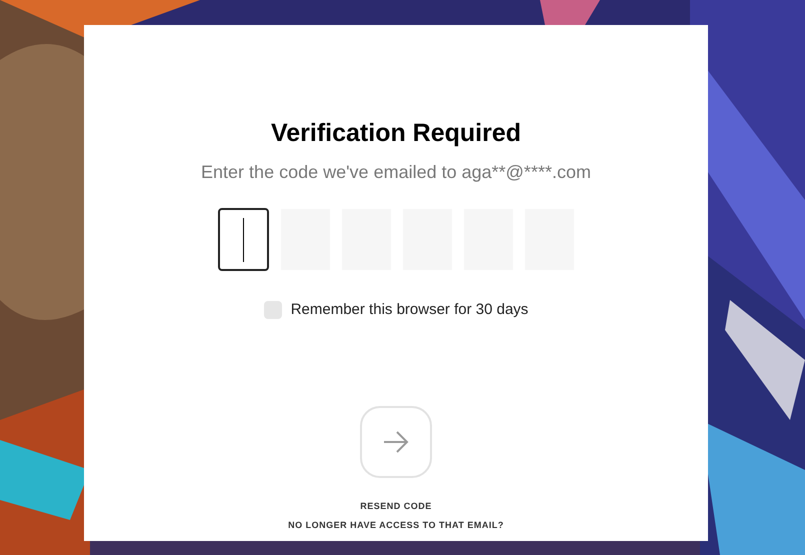 The width and height of the screenshot is (805, 555). What do you see at coordinates (409, 310) in the screenshot?
I see `checkbox-label: Remember this browser for 30 days` at bounding box center [409, 310].